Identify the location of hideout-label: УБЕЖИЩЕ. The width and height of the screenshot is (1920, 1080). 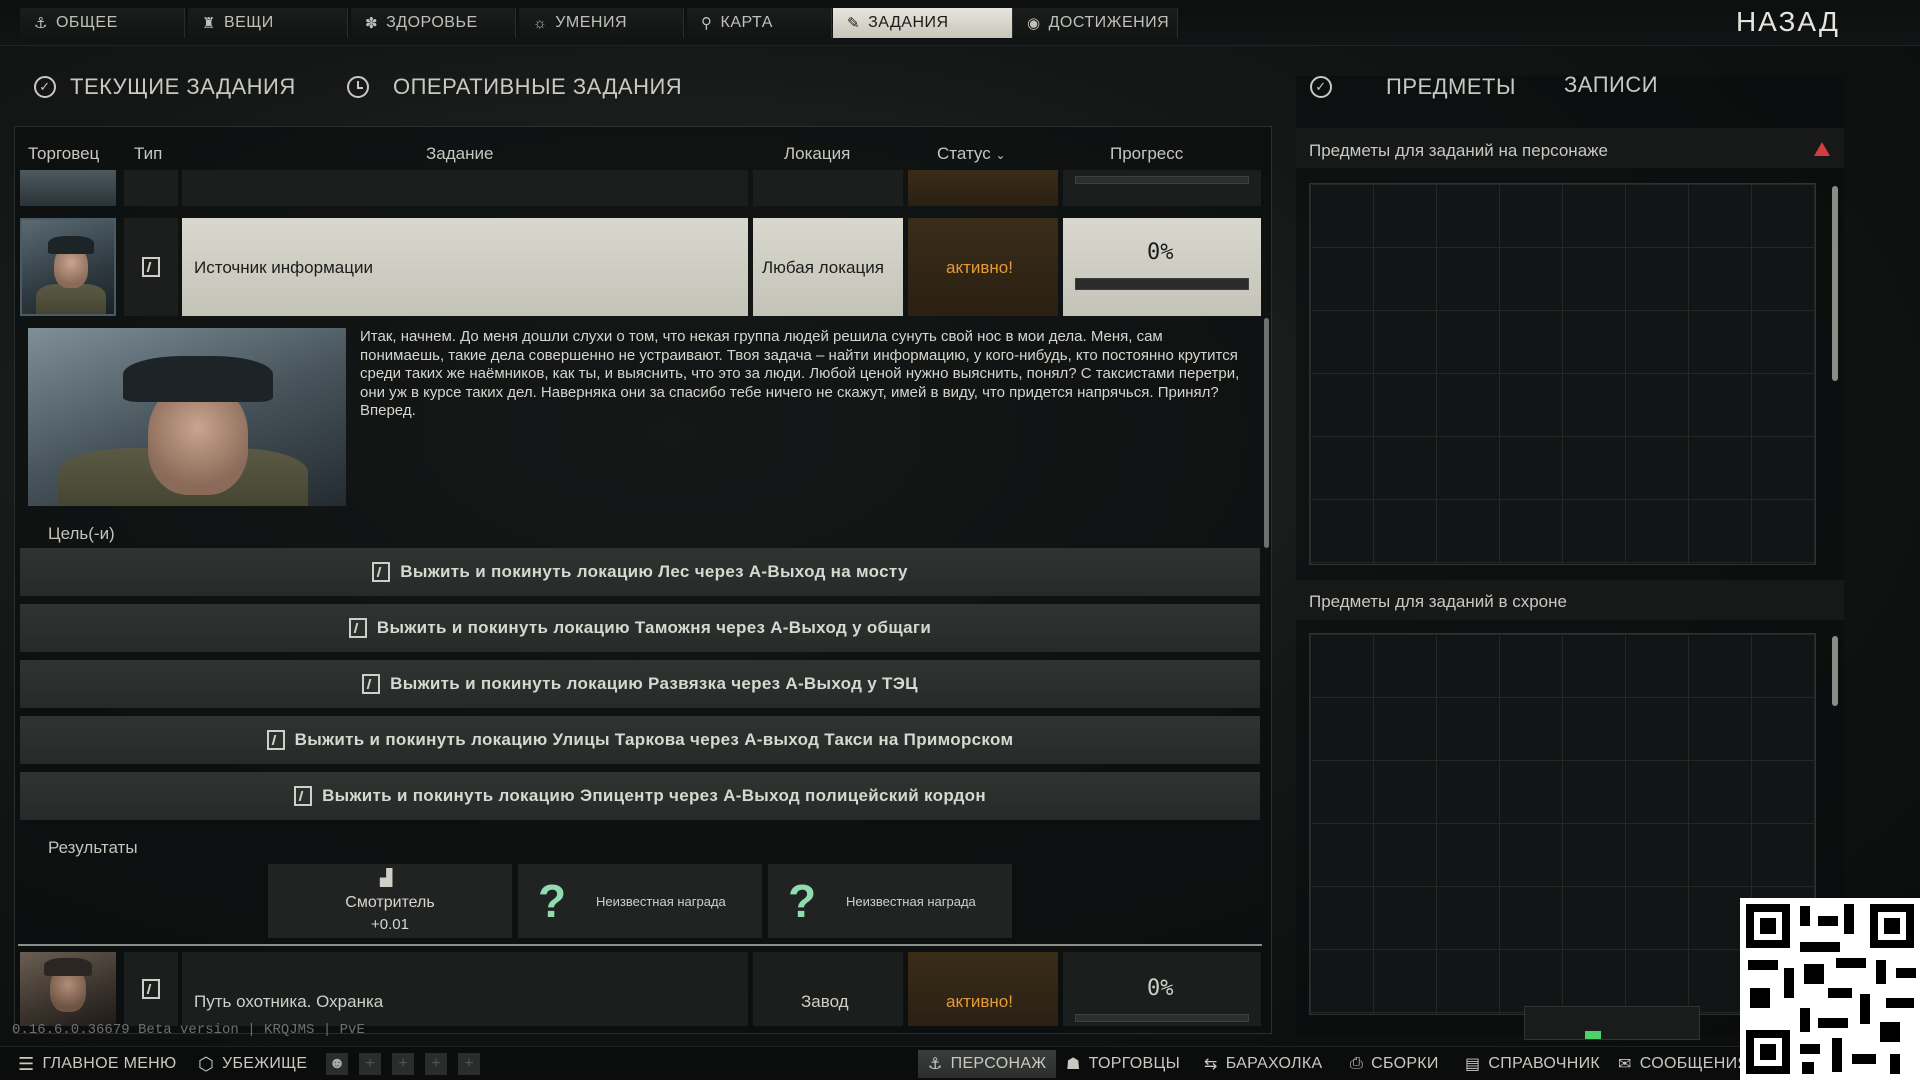
(265, 1063).